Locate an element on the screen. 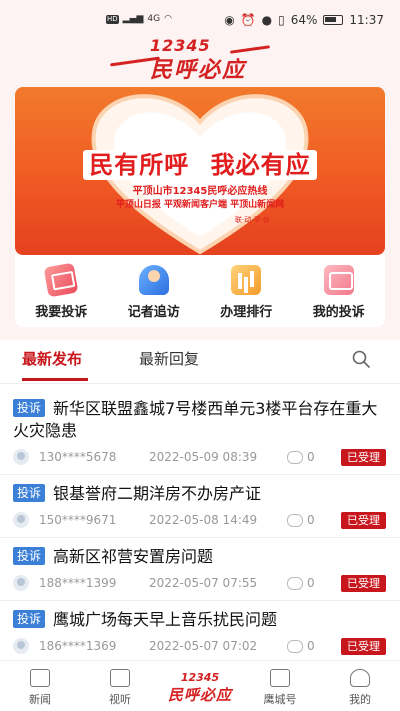 The width and height of the screenshot is (400, 711). banner-subtitle: 平顶山市12345民呼必应热线 is located at coordinates (200, 191).